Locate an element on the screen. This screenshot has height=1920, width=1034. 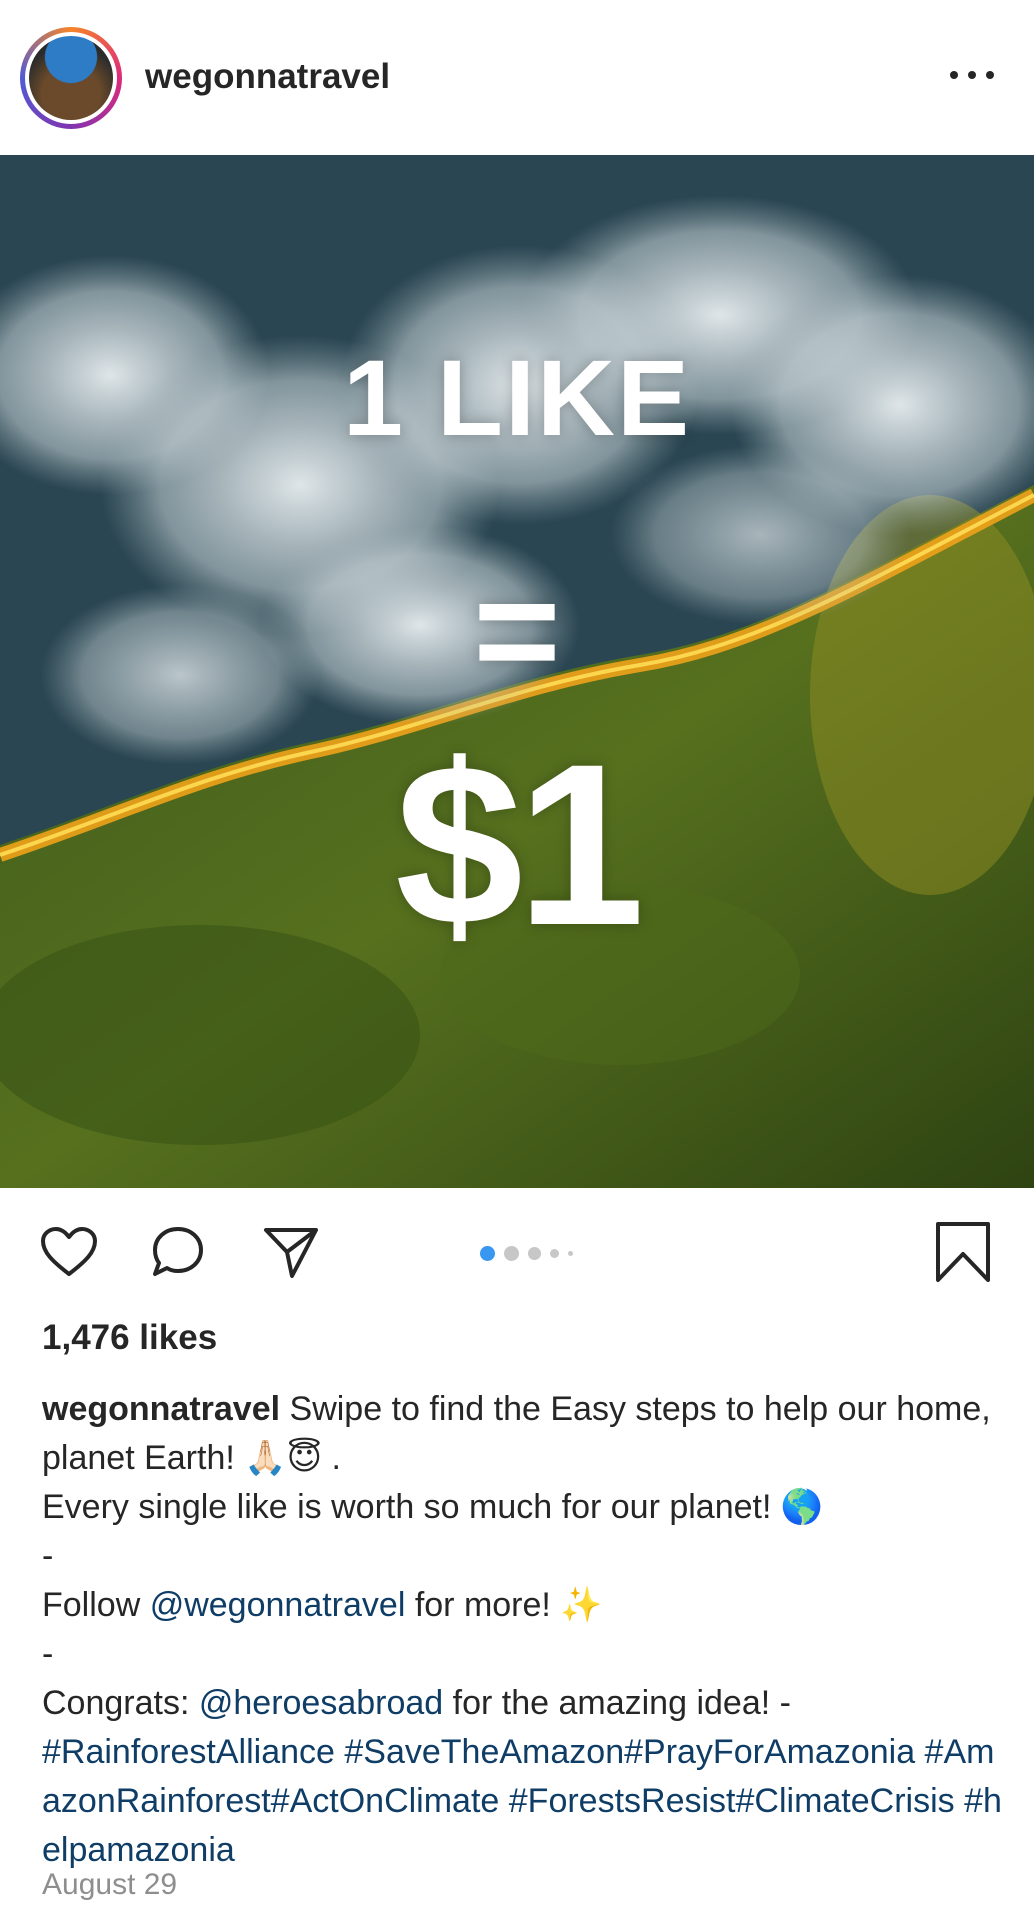
overlay-like-text: 1 LIKE is located at coordinates (517, 397).